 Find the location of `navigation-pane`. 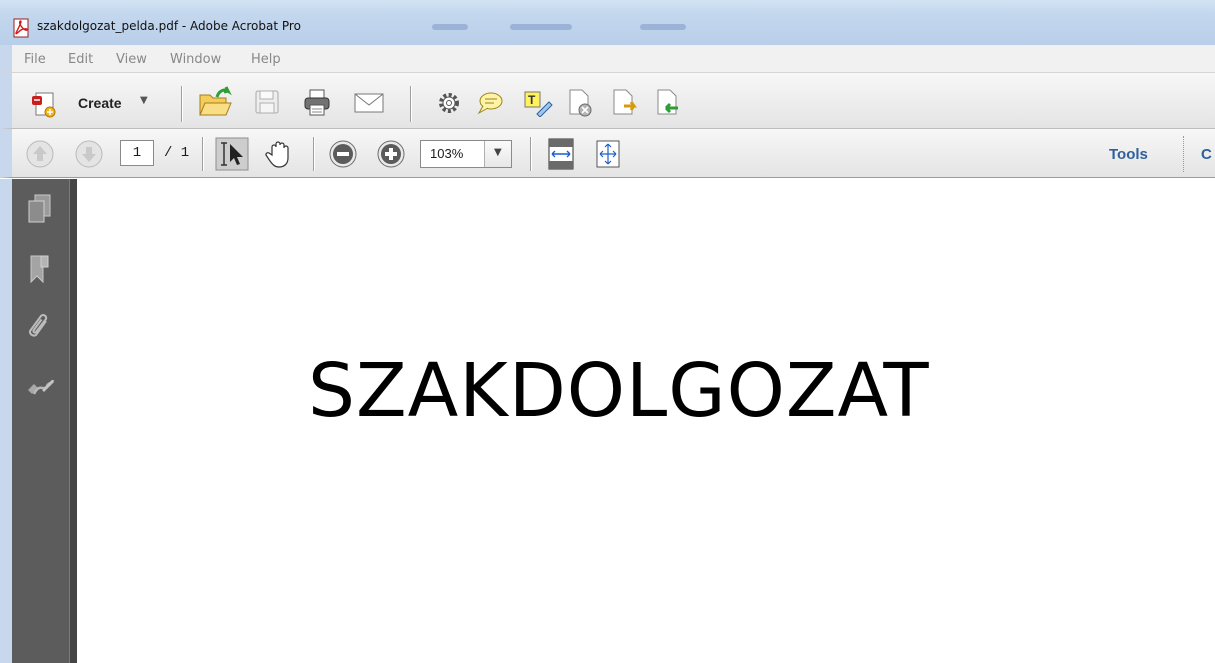

navigation-pane is located at coordinates (40, 421).